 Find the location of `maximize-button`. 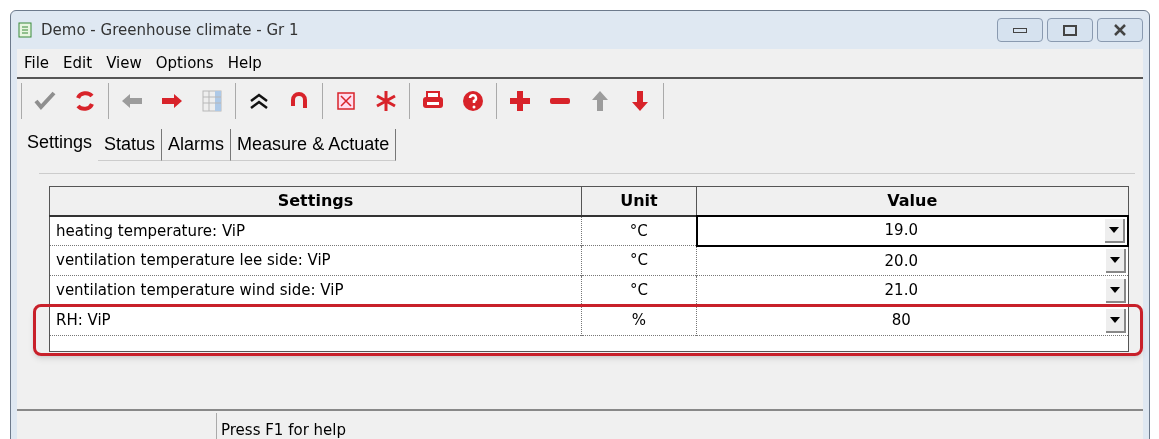

maximize-button is located at coordinates (1070, 30).